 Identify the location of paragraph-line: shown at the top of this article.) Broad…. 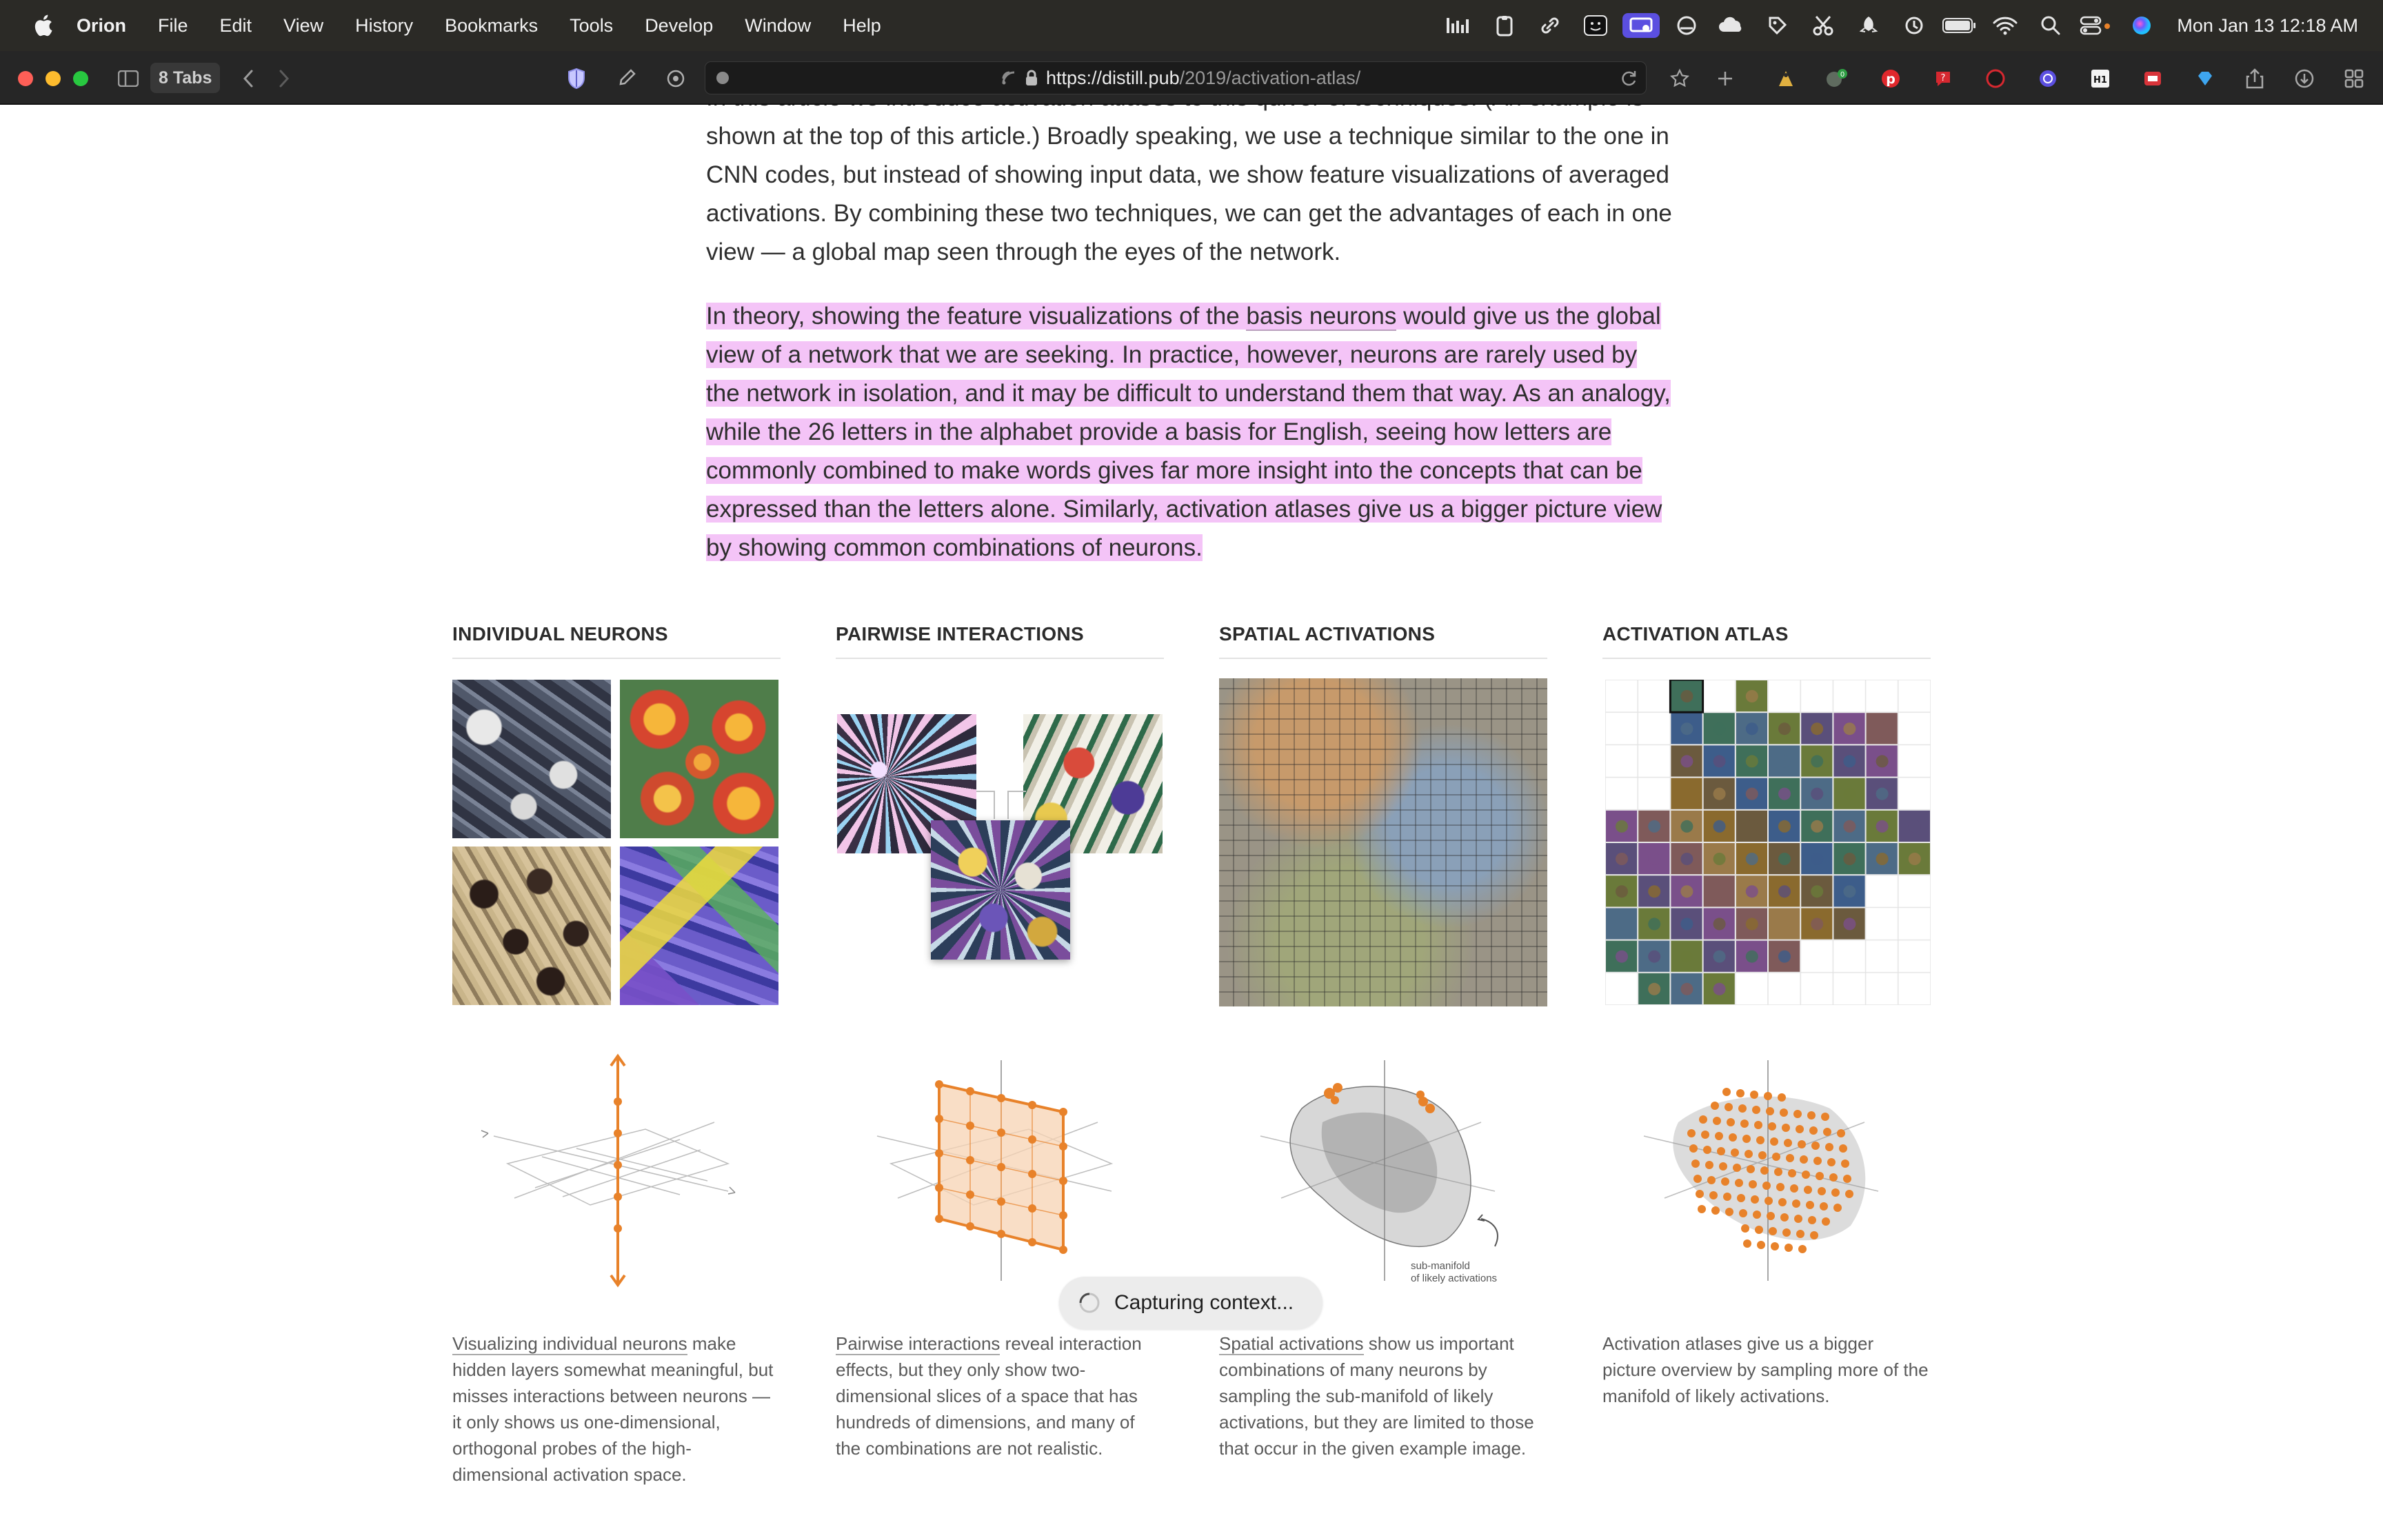
(1187, 137).